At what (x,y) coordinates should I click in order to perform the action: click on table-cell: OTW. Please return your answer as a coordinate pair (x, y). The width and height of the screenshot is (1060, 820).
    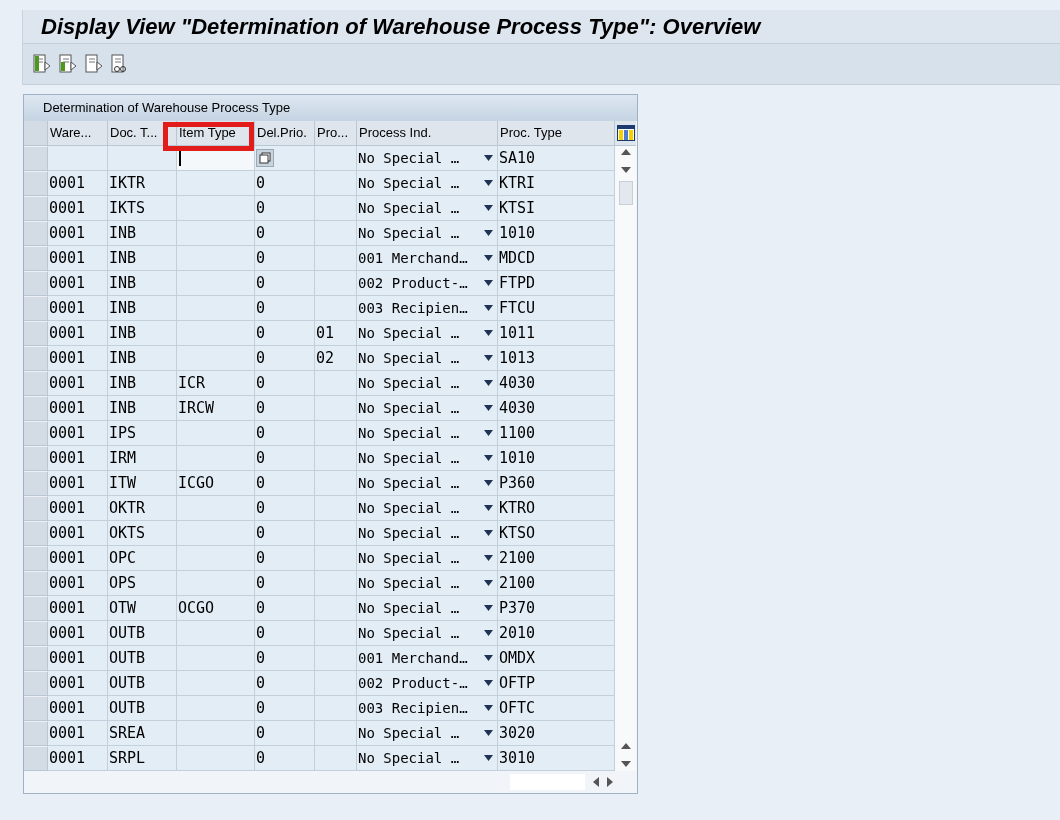
    Looking at the image, I should click on (142, 608).